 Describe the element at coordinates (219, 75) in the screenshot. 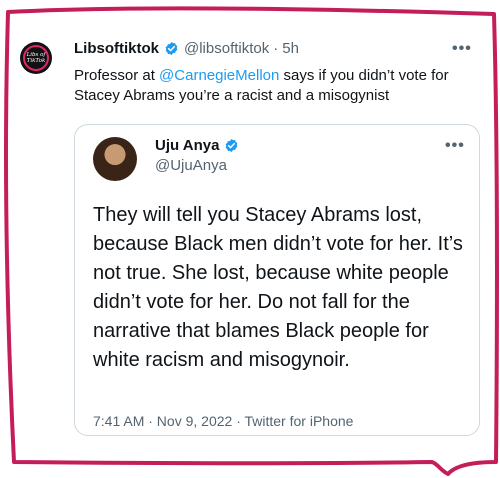

I see `mention-link: @CarnegieMellon` at that location.